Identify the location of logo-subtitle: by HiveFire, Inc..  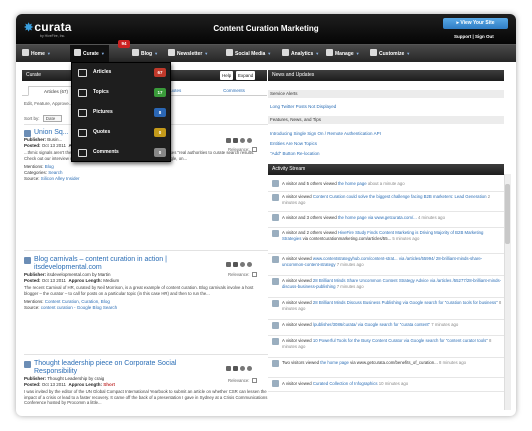
(53, 36).